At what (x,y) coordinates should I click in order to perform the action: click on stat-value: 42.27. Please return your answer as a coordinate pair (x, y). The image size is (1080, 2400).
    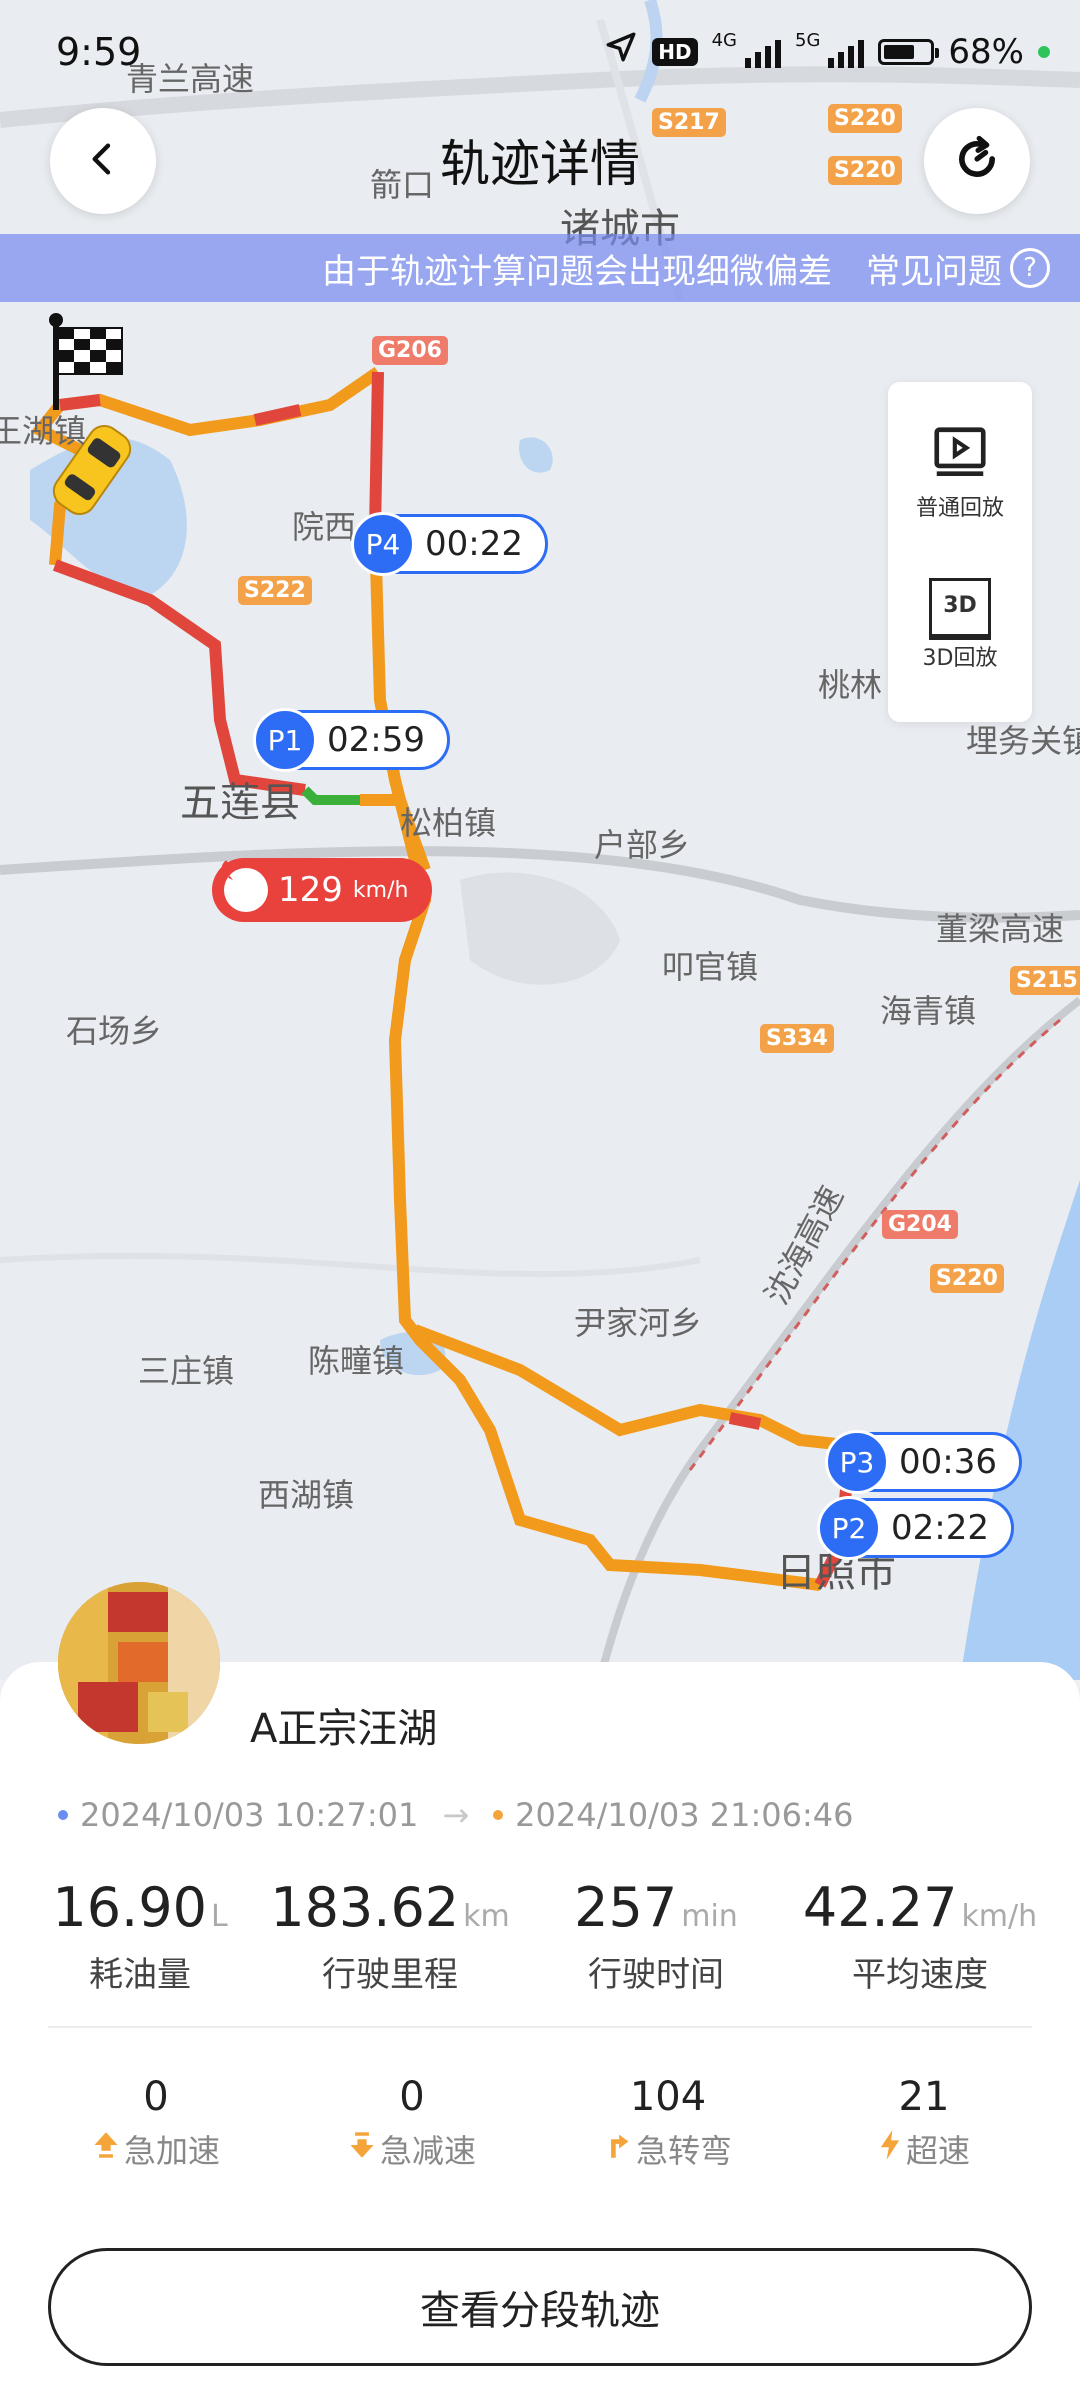
    Looking at the image, I should click on (880, 1907).